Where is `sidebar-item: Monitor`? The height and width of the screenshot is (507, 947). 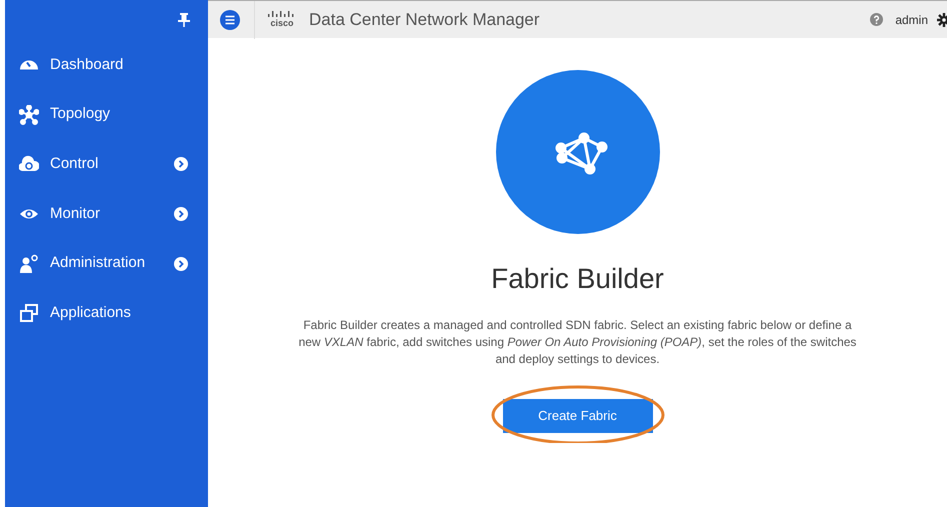
sidebar-item: Monitor is located at coordinates (106, 214).